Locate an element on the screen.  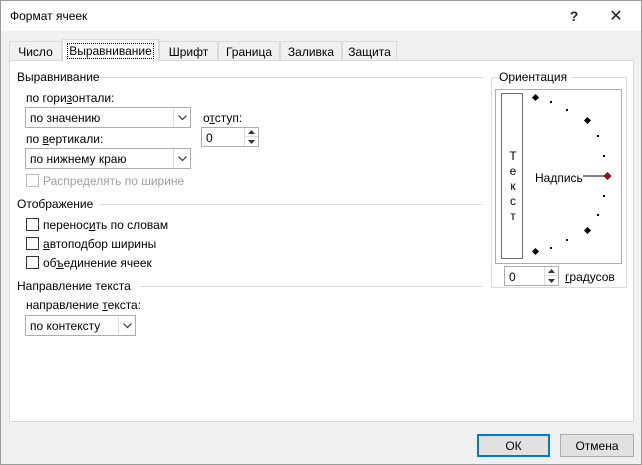
indent-spin-arrows is located at coordinates (251, 137).